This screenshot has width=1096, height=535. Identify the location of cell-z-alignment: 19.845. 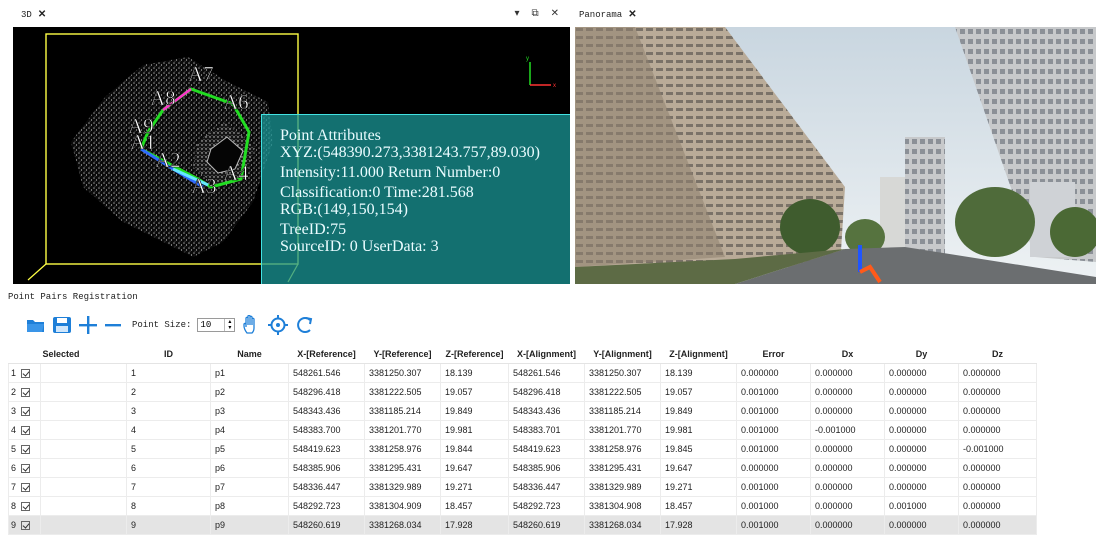
(698, 449).